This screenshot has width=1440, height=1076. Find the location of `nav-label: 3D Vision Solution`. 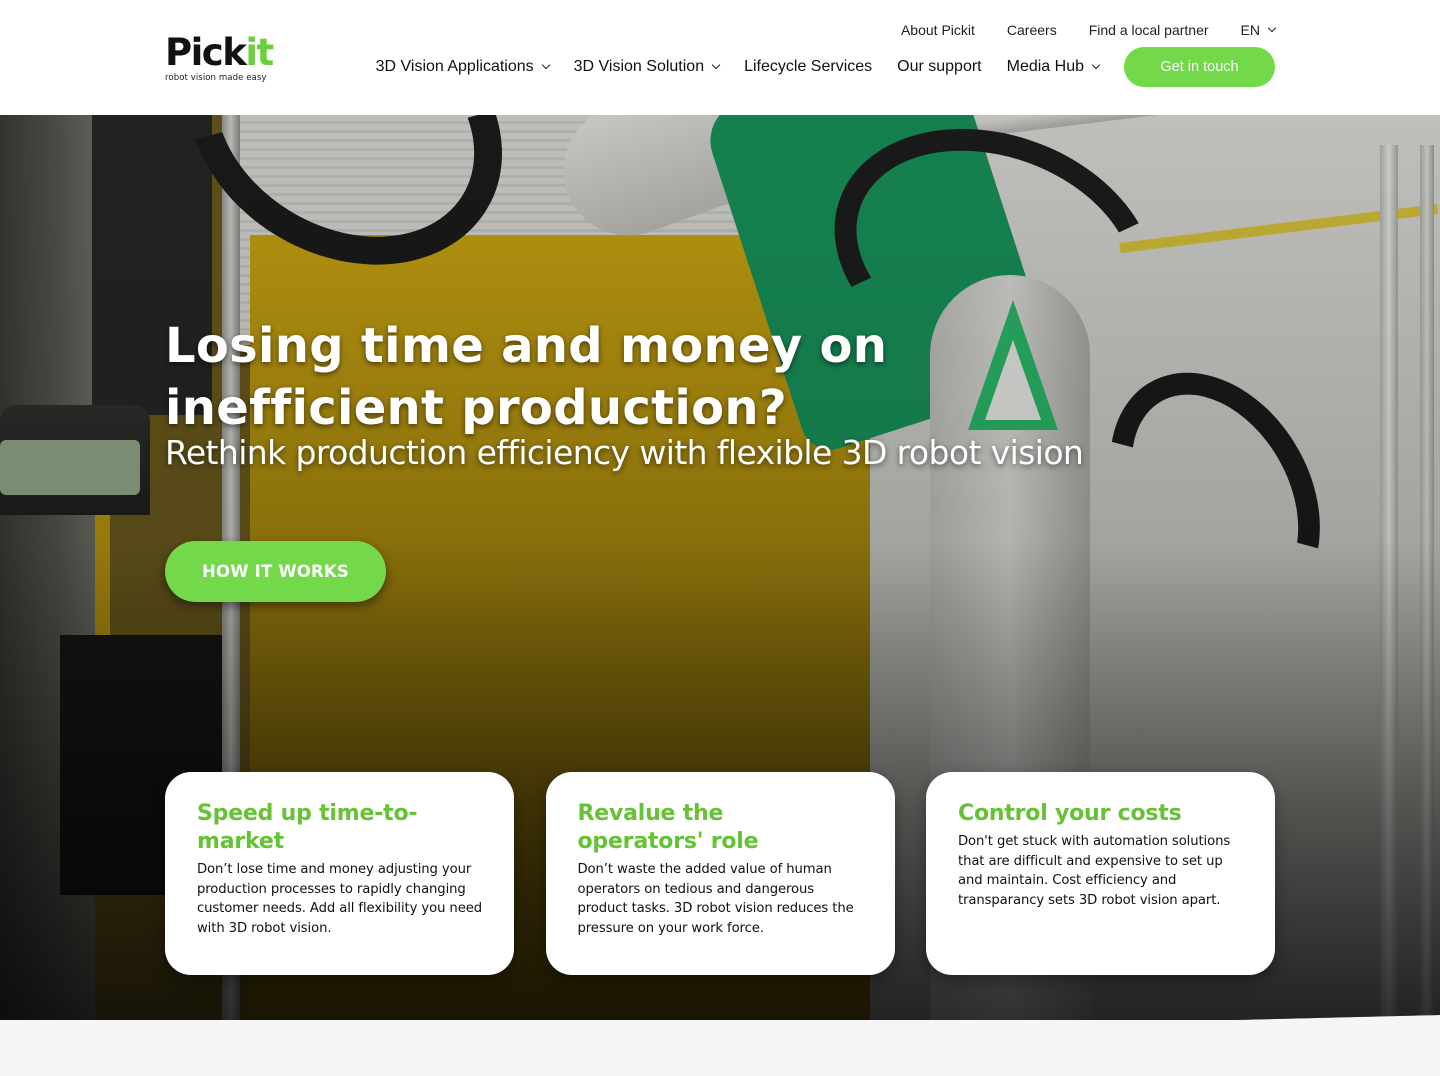

nav-label: 3D Vision Solution is located at coordinates (639, 66).